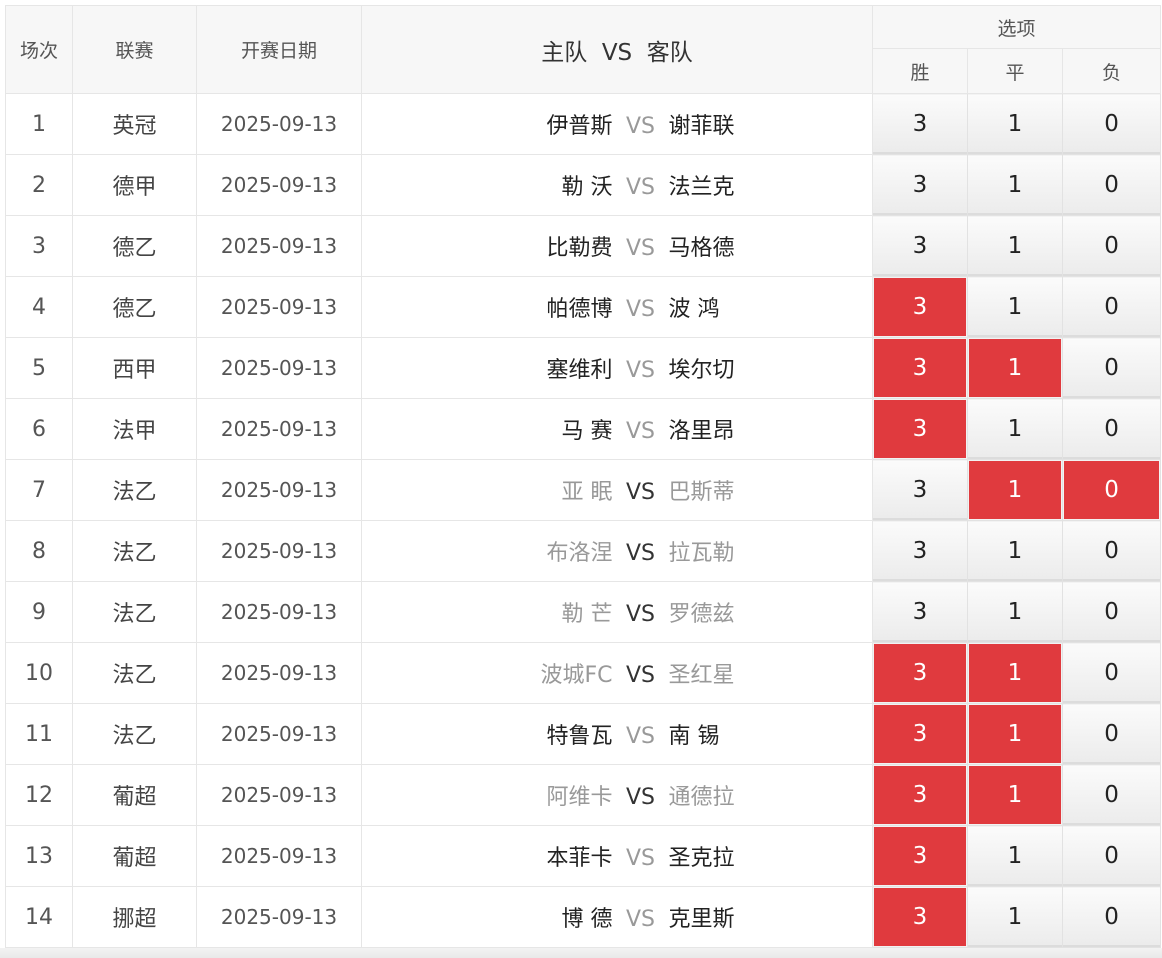  Describe the element at coordinates (134, 49) in the screenshot. I see `header-league: 联赛` at that location.